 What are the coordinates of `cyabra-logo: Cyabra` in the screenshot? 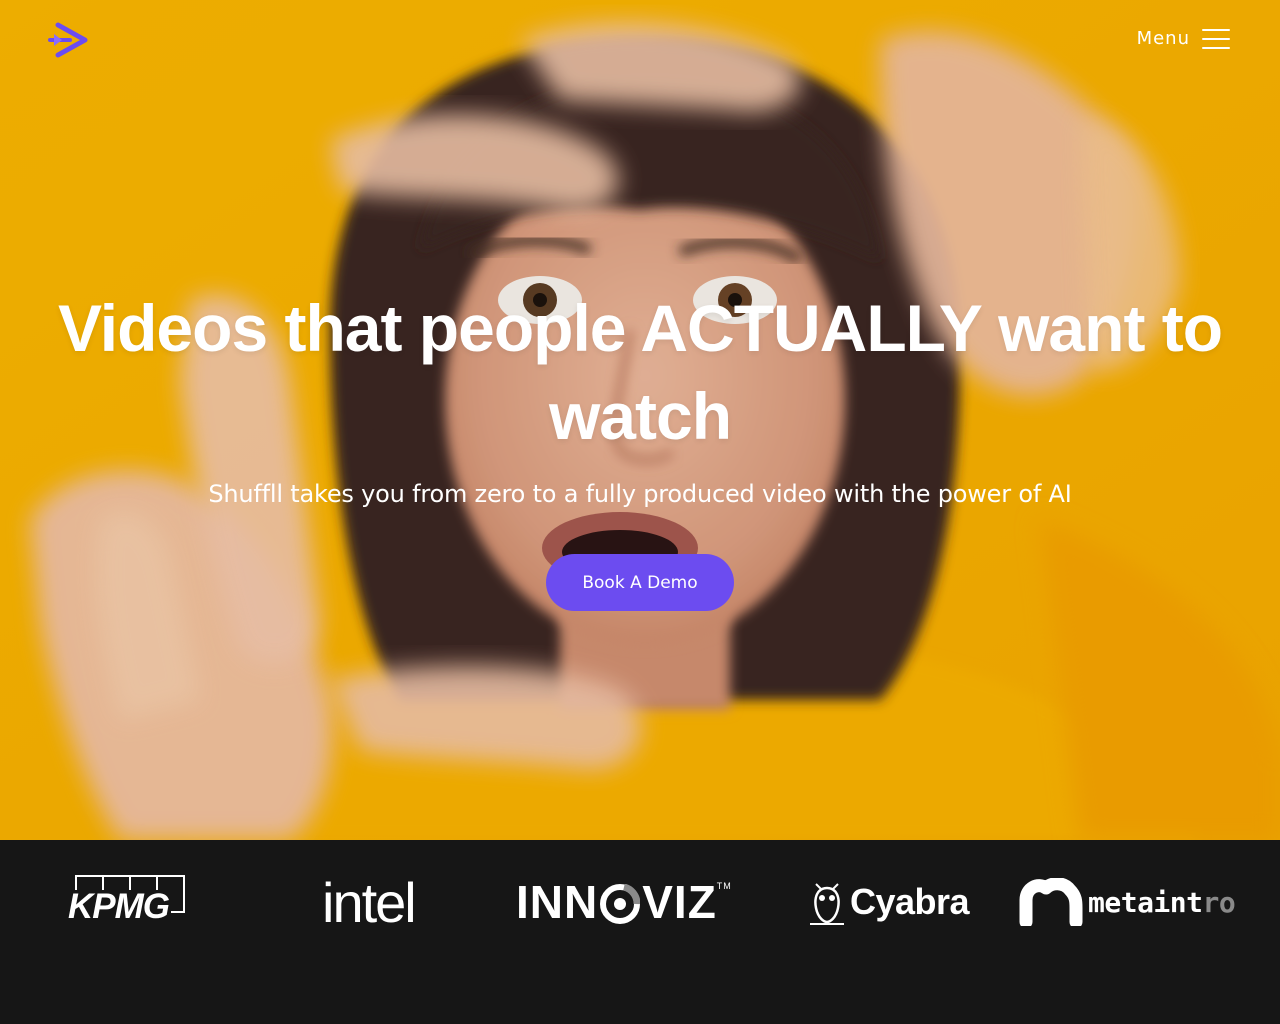 It's located at (889, 902).